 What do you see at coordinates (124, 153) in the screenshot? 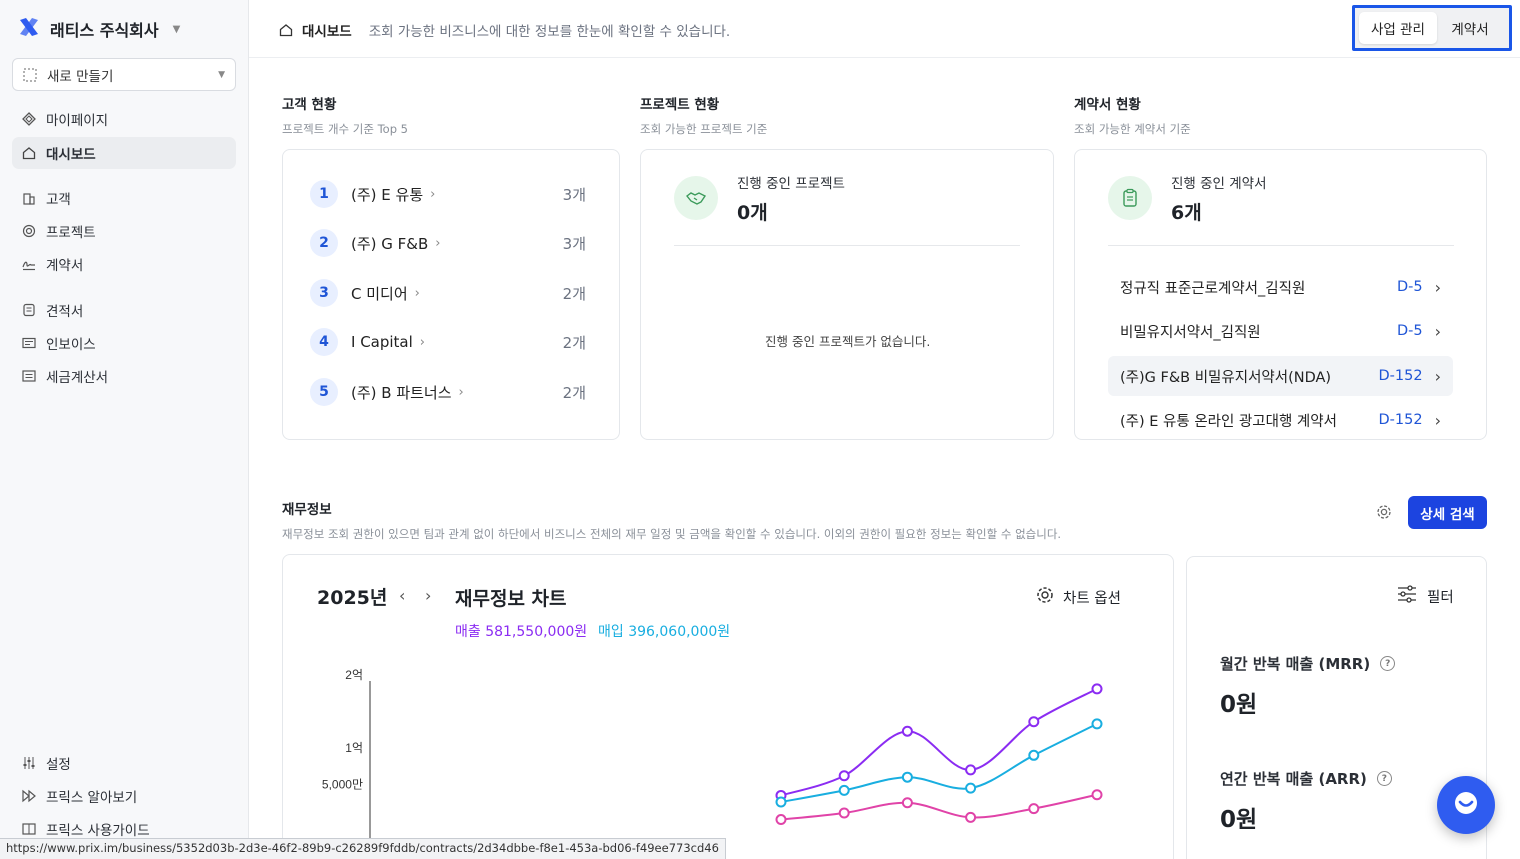
I see `sidebar-item-dashboard: 대시보드` at bounding box center [124, 153].